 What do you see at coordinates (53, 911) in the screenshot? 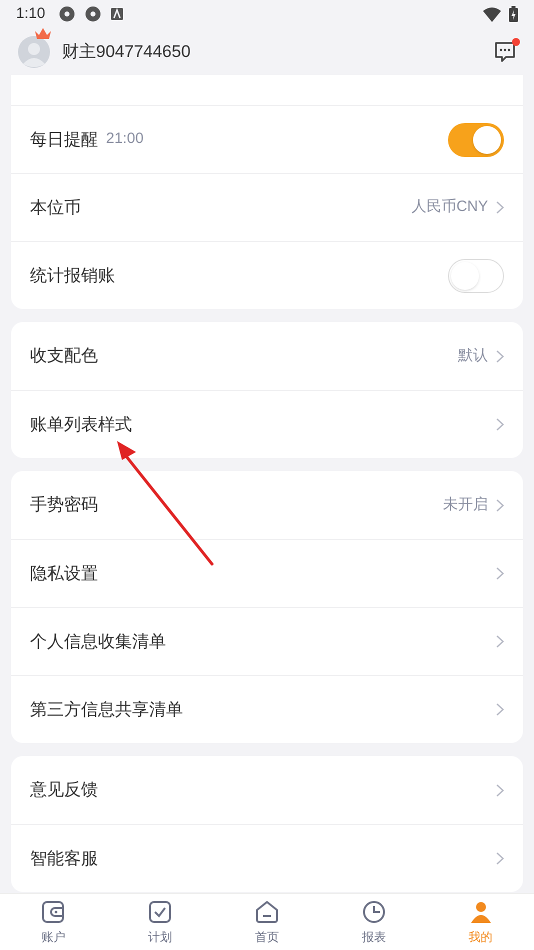
I see `wallet-icon` at bounding box center [53, 911].